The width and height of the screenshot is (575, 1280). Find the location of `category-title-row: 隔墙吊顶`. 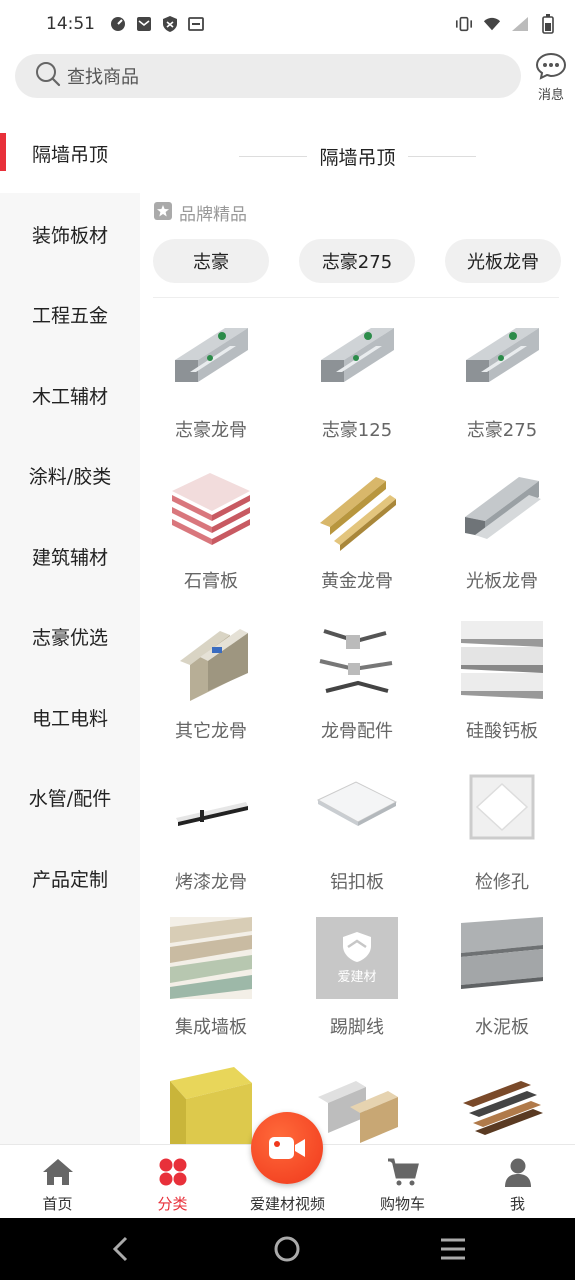

category-title-row: 隔墙吊顶 is located at coordinates (357, 156).